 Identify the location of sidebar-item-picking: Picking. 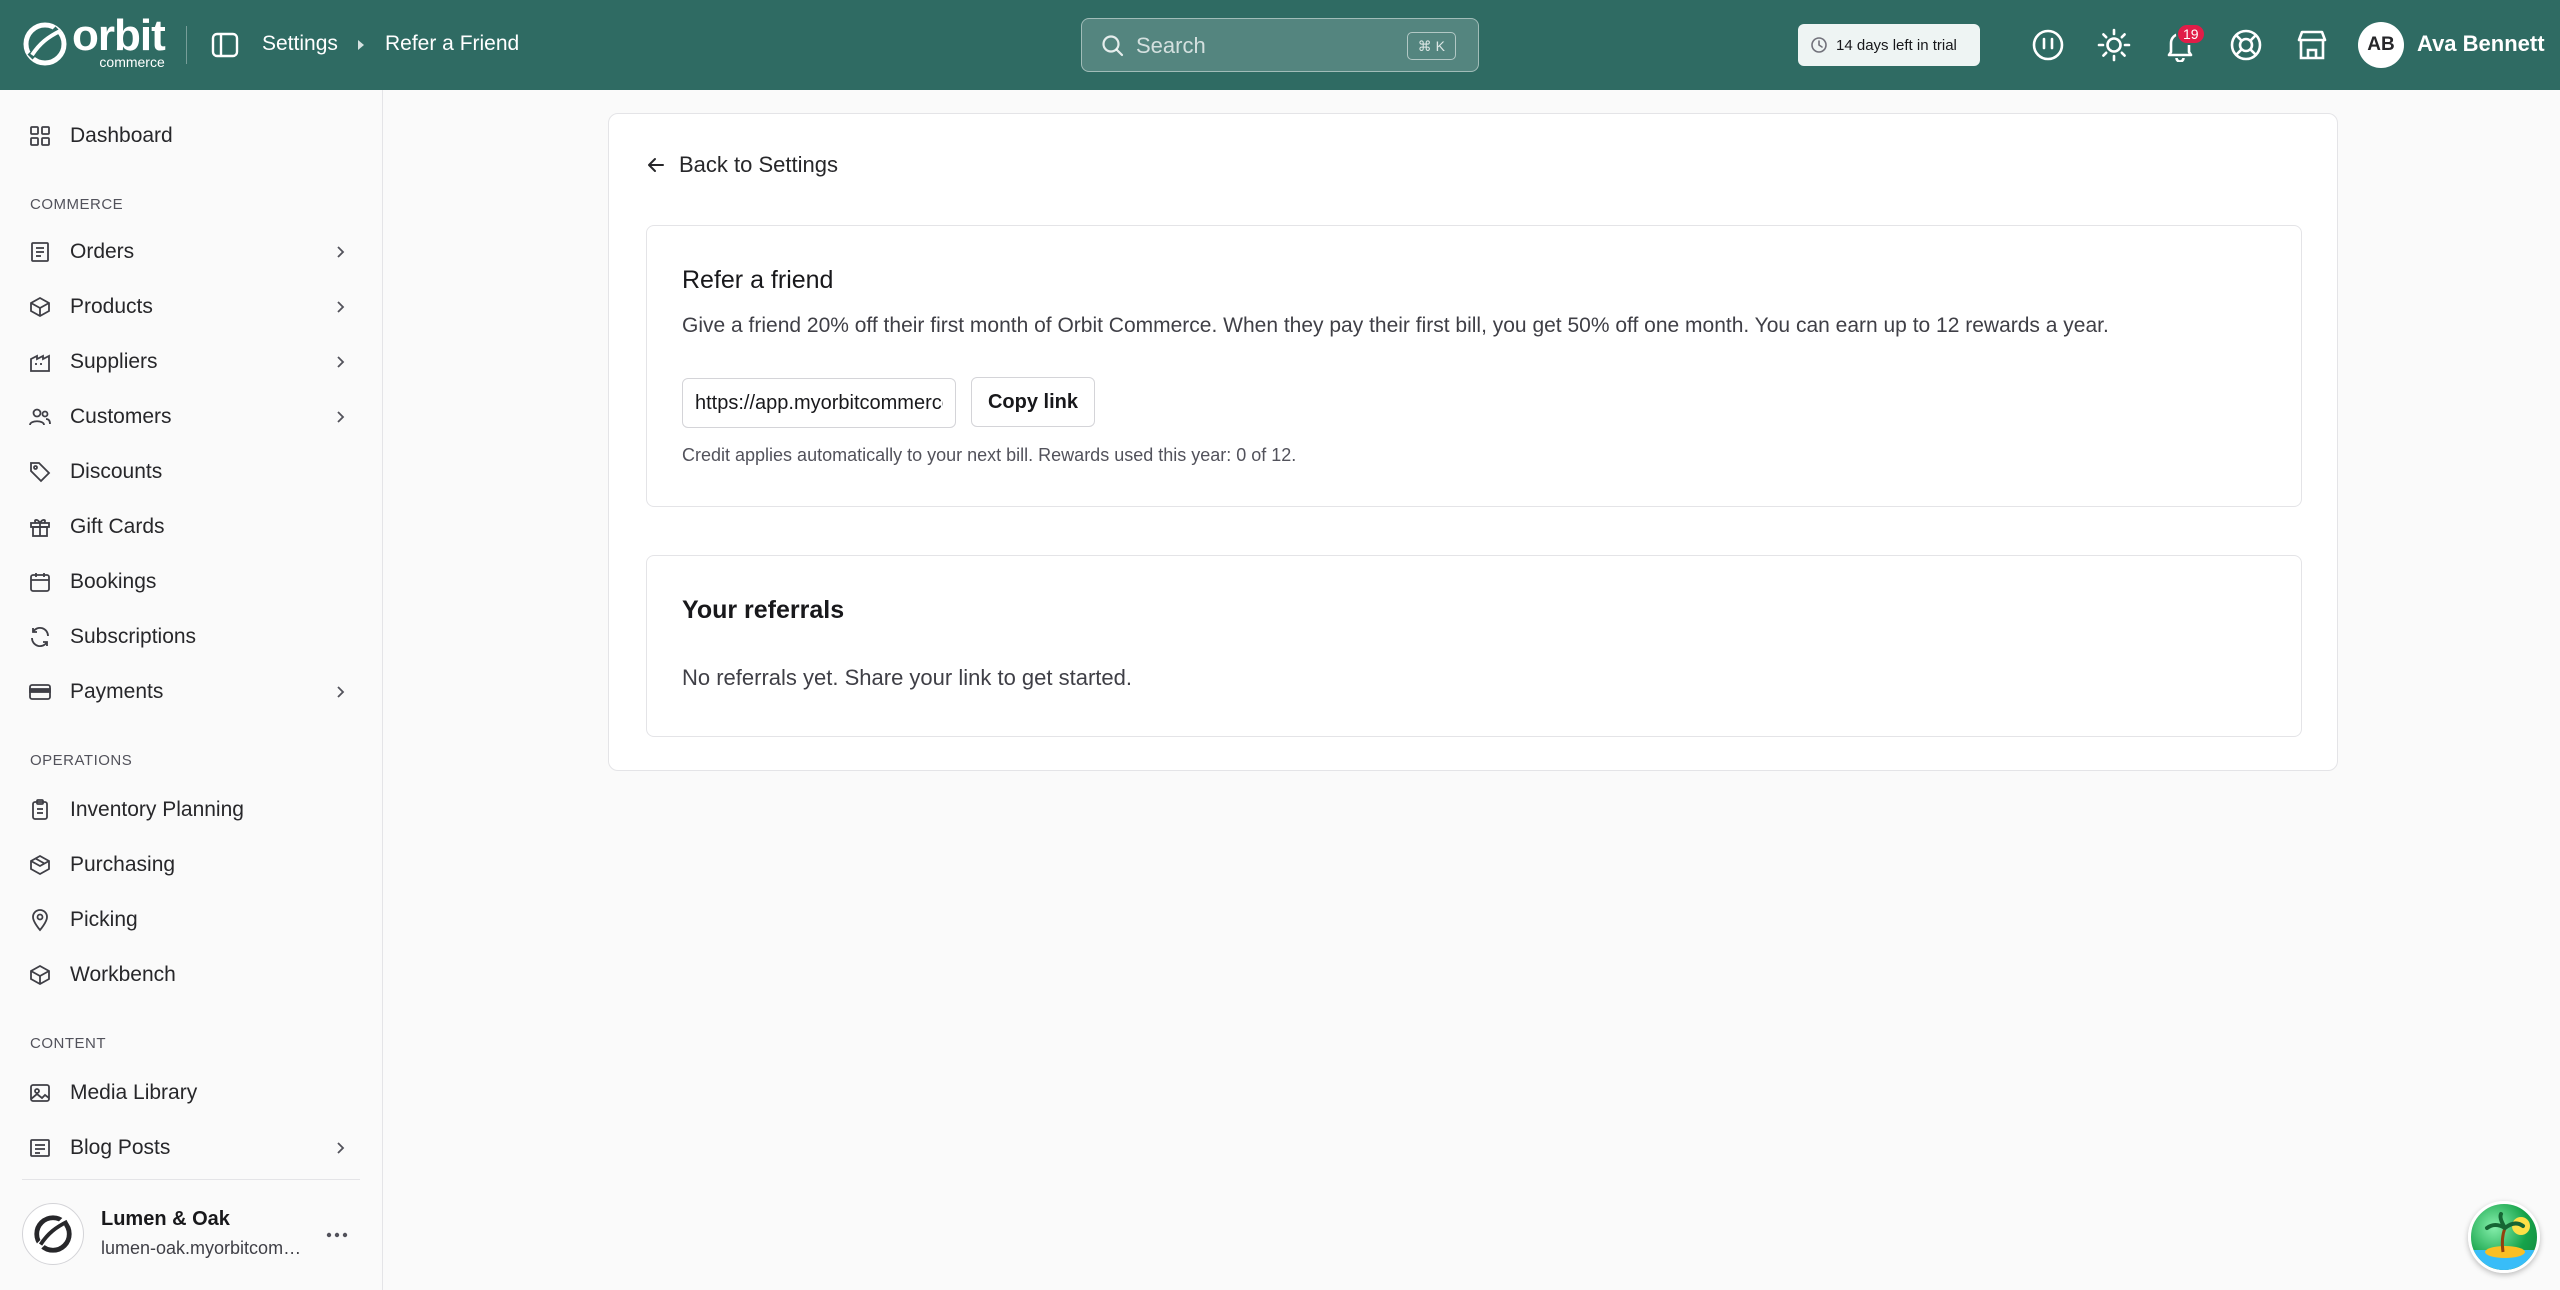
(193, 920).